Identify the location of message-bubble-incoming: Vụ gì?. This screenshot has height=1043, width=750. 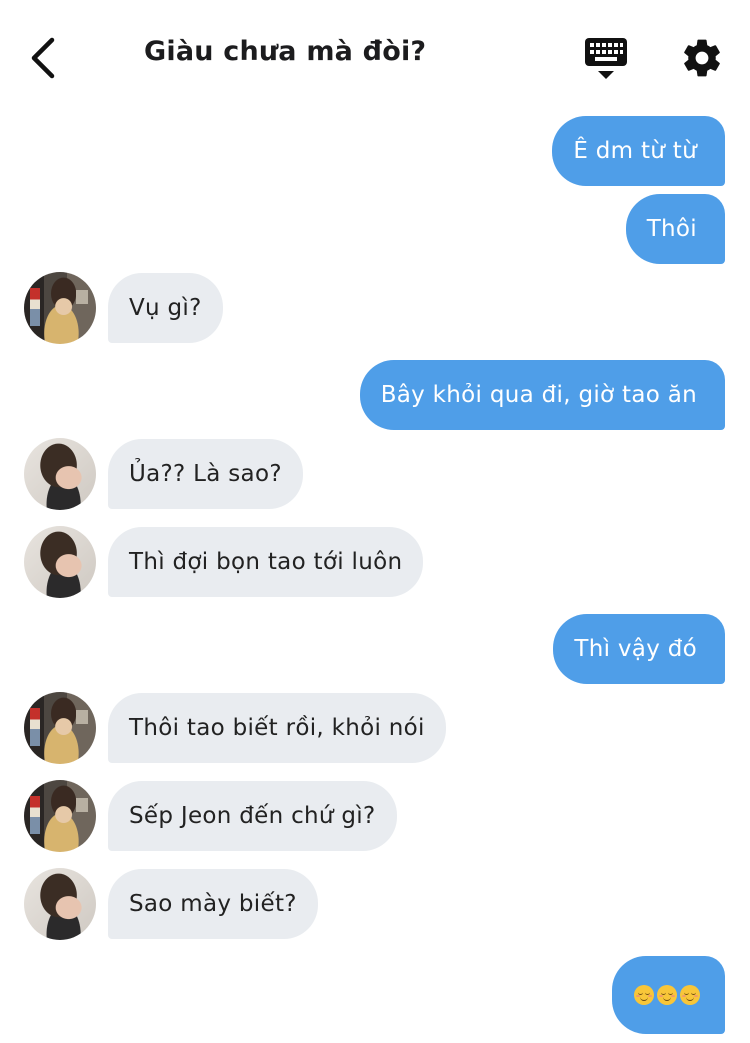
(165, 308).